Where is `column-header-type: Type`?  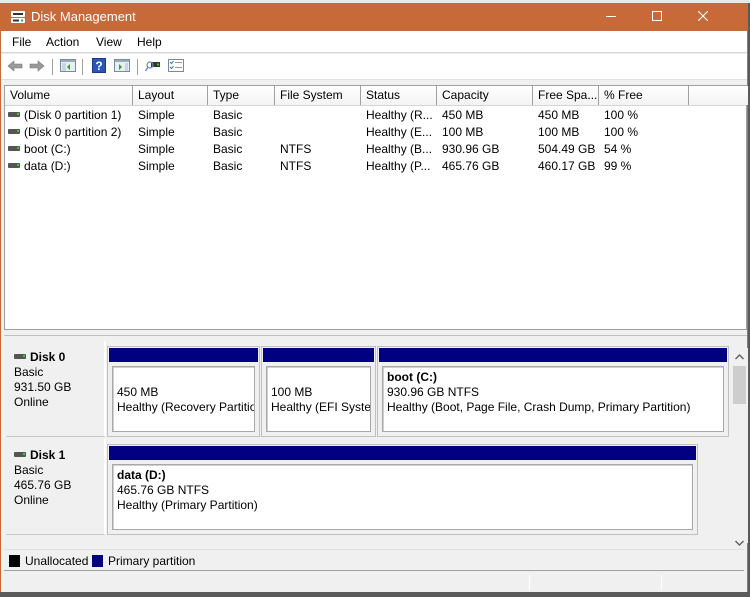
column-header-type: Type is located at coordinates (241, 95).